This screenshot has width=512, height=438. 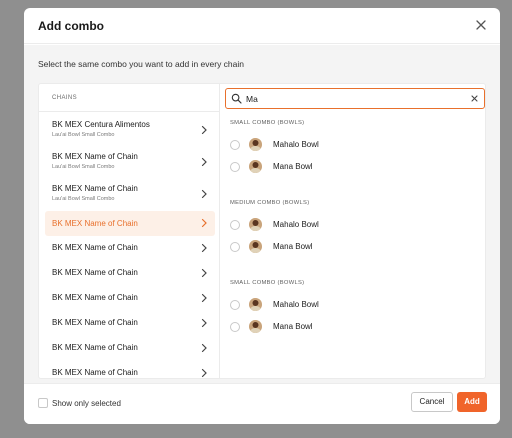 What do you see at coordinates (432, 402) in the screenshot?
I see `cancel-button: Cancel` at bounding box center [432, 402].